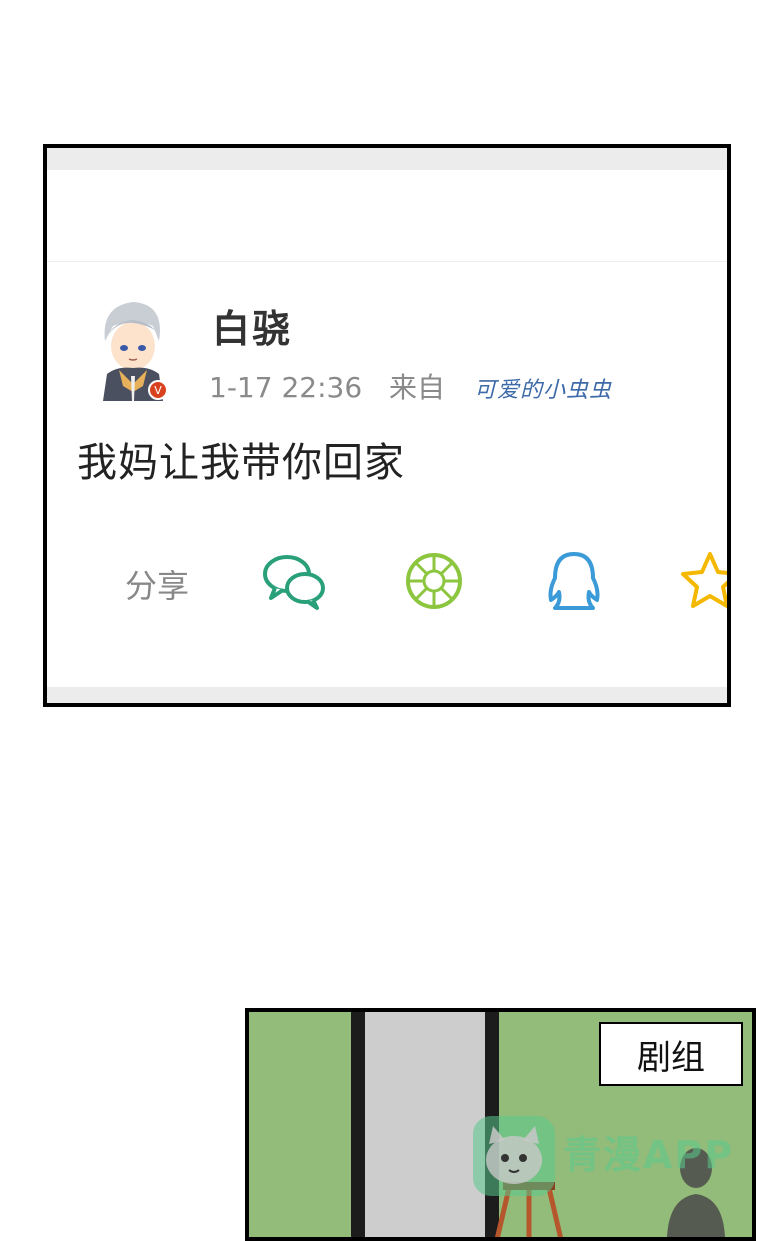  Describe the element at coordinates (434, 581) in the screenshot. I see `moments-icon` at that location.